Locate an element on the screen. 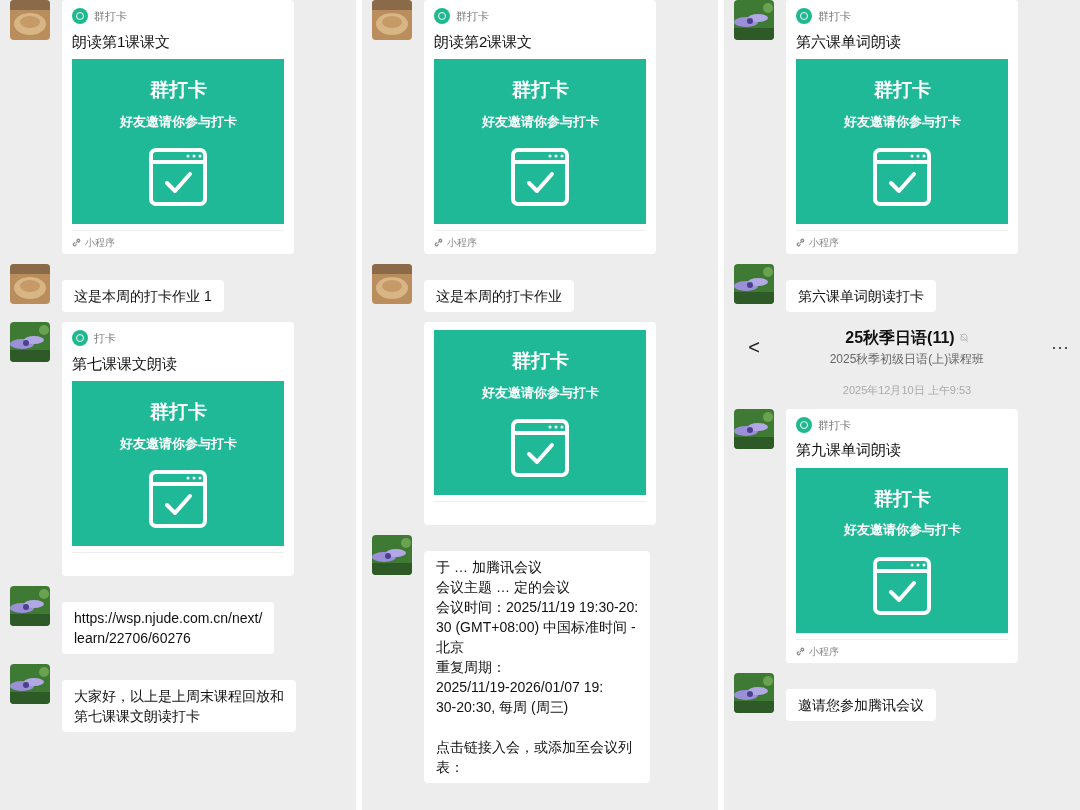 The image size is (1080, 810). group-title: 25秋季日语(11) is located at coordinates (900, 338).